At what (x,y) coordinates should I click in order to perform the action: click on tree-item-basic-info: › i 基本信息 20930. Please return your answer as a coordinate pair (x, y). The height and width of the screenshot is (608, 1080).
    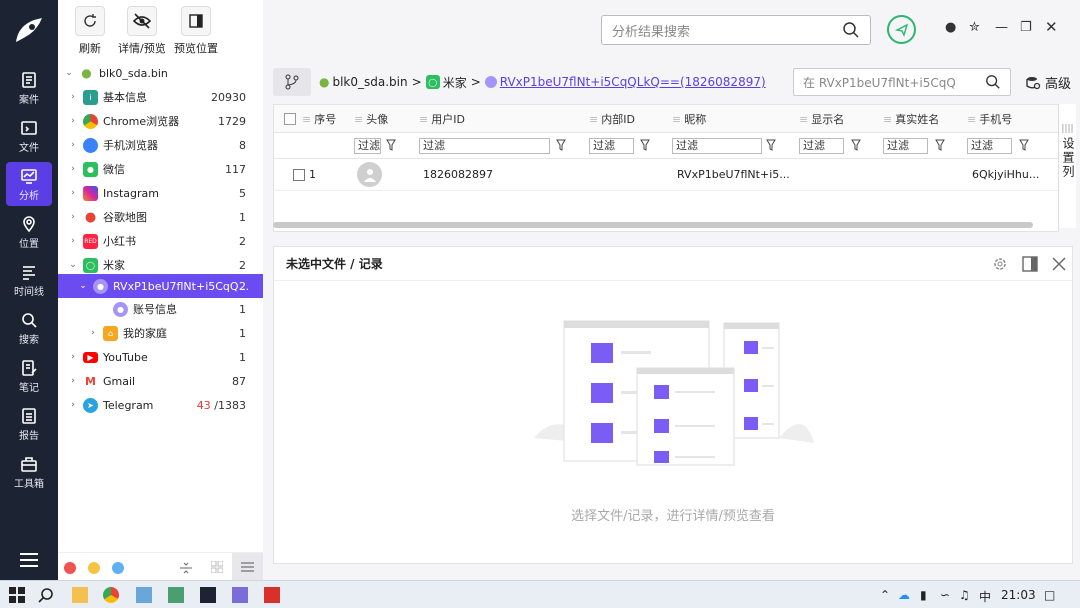
    Looking at the image, I should click on (160, 97).